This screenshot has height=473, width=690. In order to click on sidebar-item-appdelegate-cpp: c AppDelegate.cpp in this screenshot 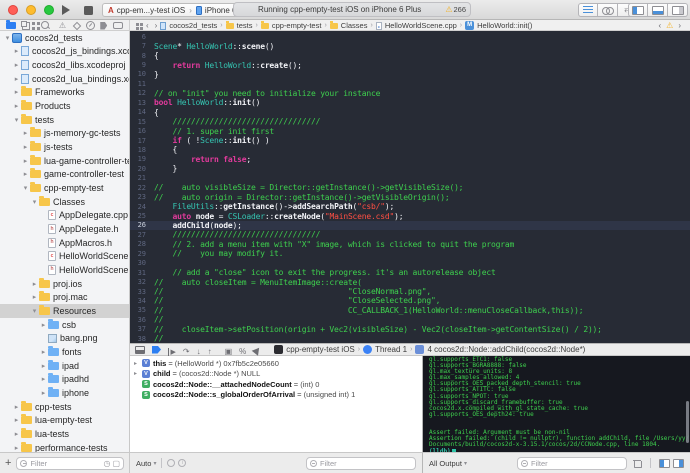, I will do `click(64, 216)`.